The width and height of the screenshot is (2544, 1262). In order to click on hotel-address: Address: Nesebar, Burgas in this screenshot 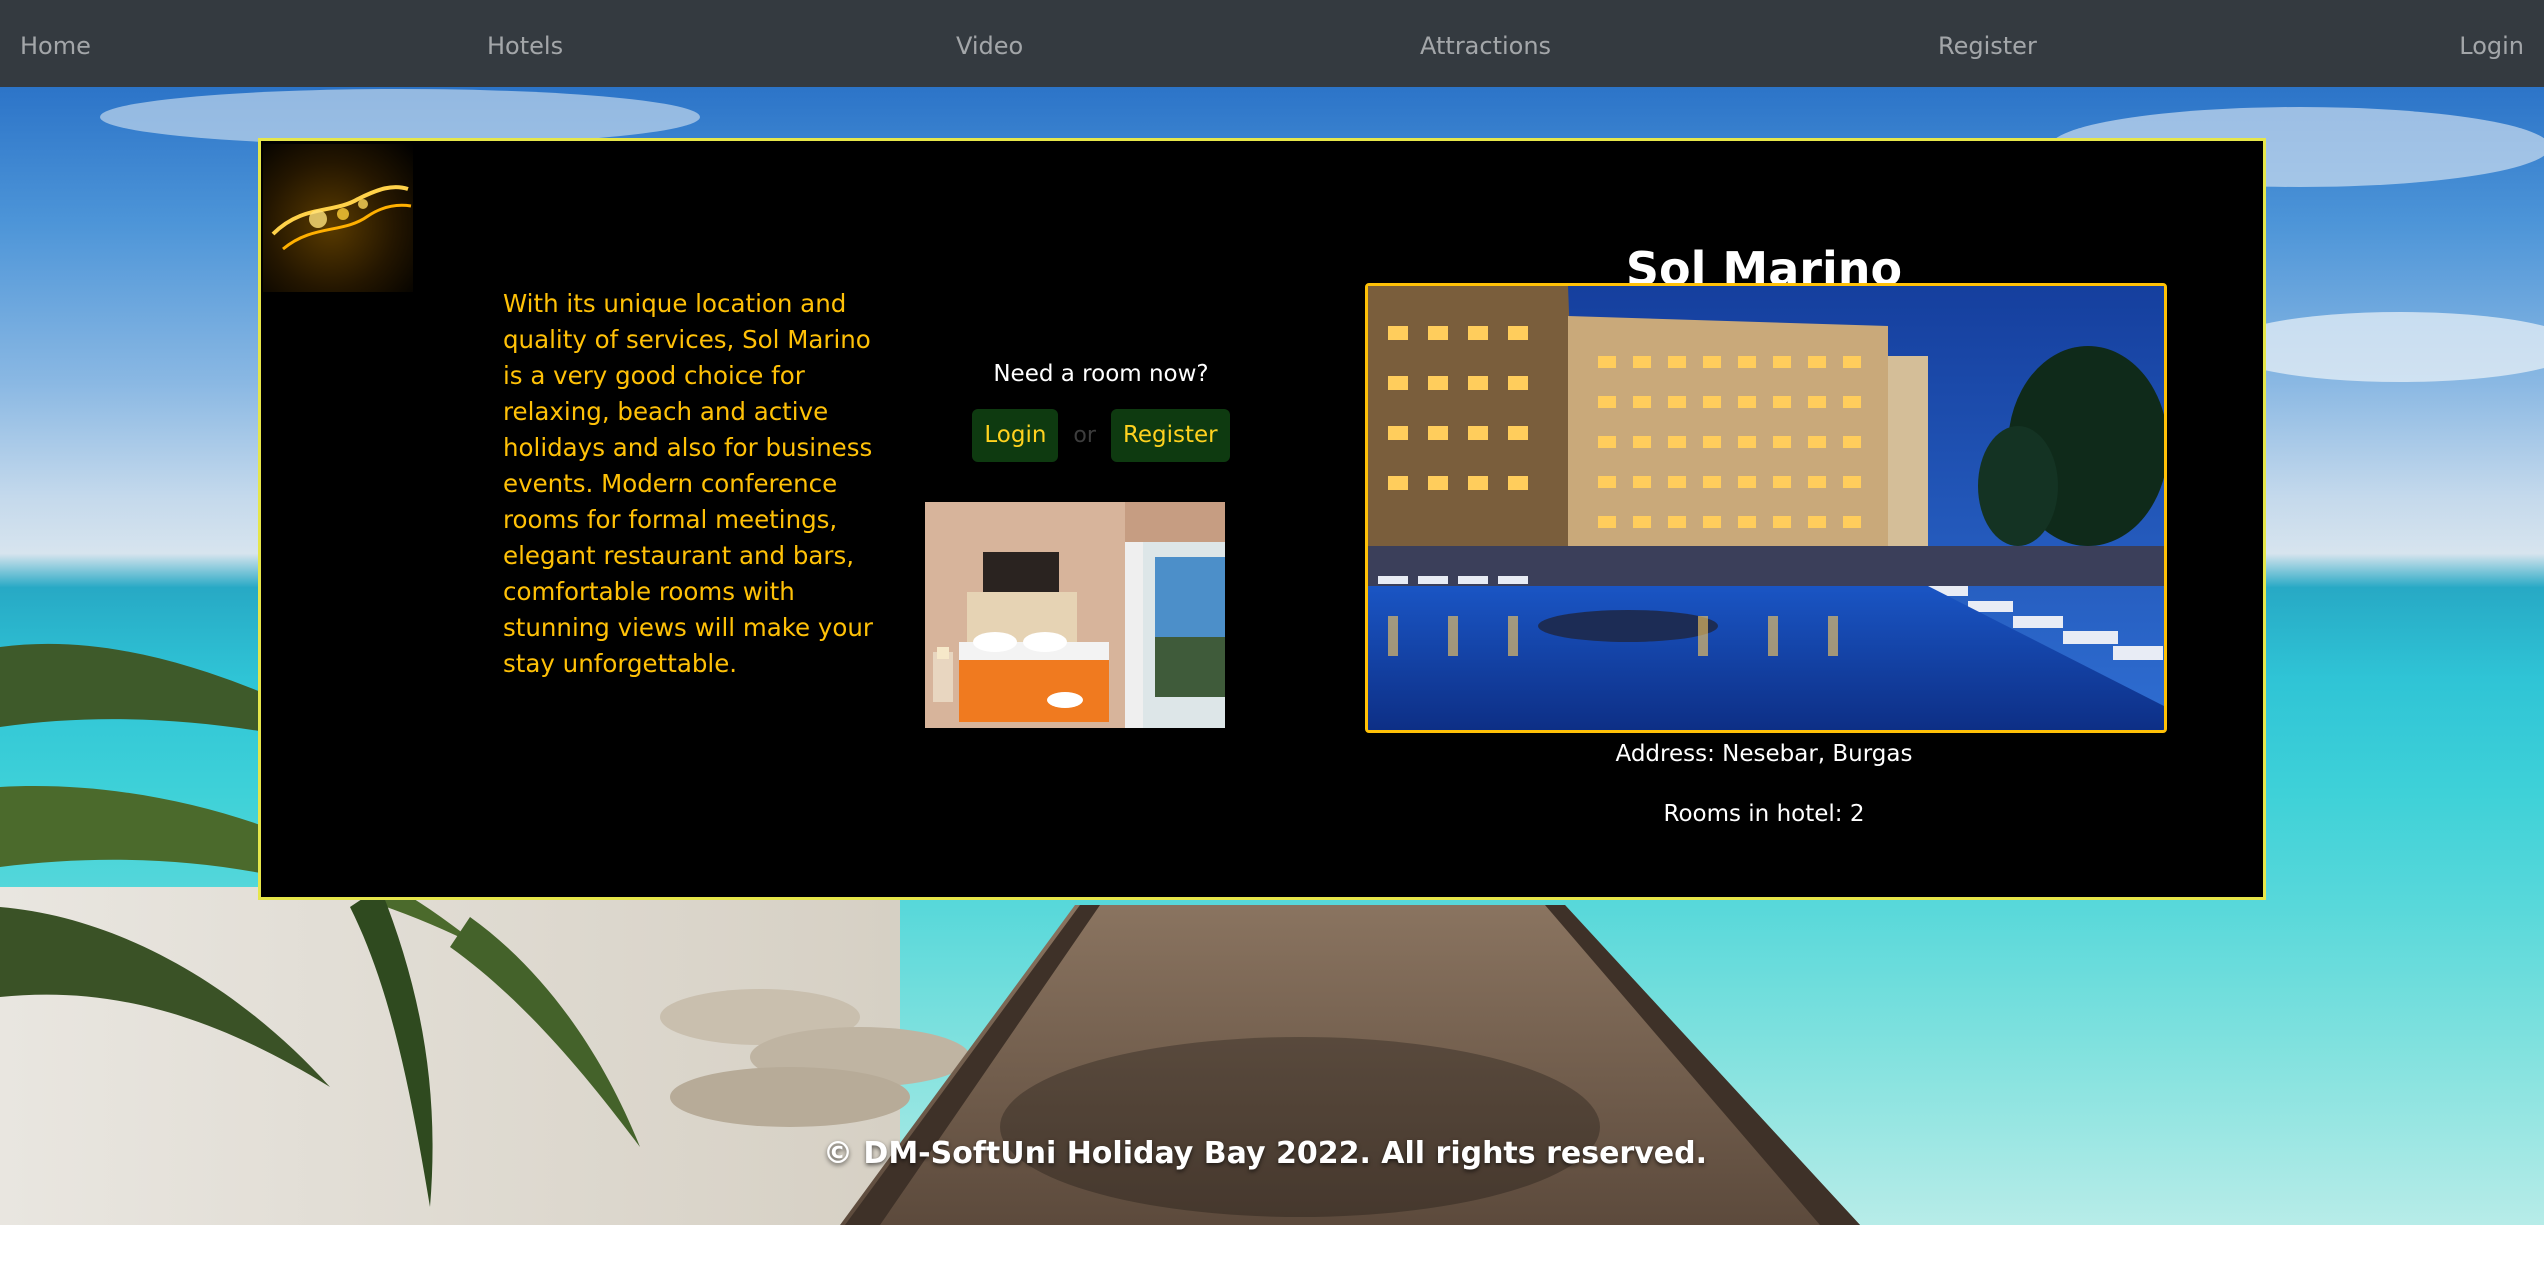, I will do `click(1764, 754)`.